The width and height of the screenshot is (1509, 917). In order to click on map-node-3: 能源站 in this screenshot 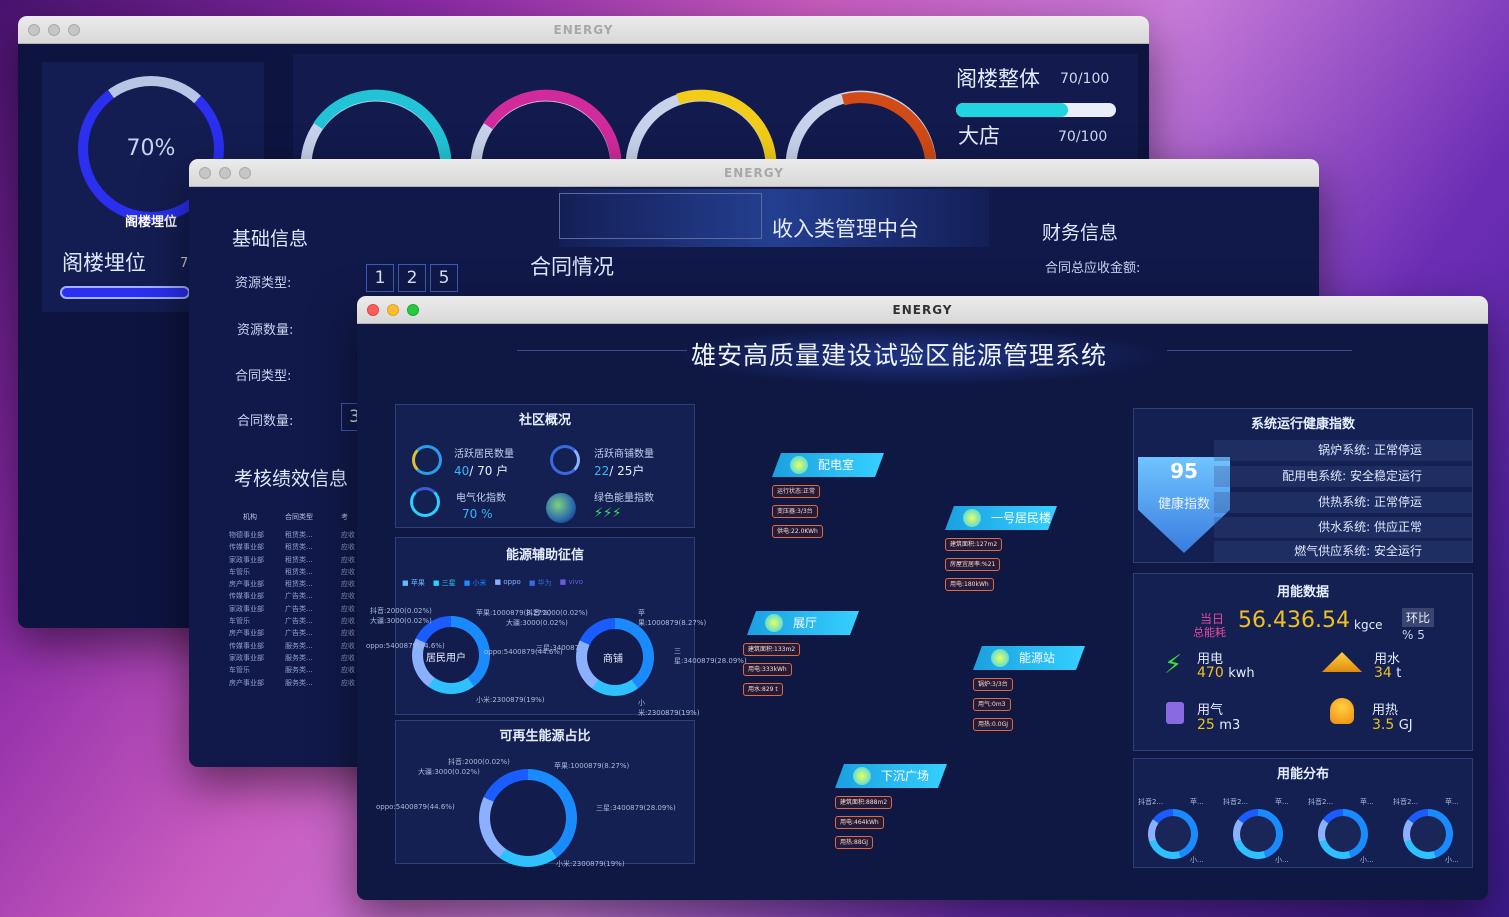, I will do `click(1029, 658)`.